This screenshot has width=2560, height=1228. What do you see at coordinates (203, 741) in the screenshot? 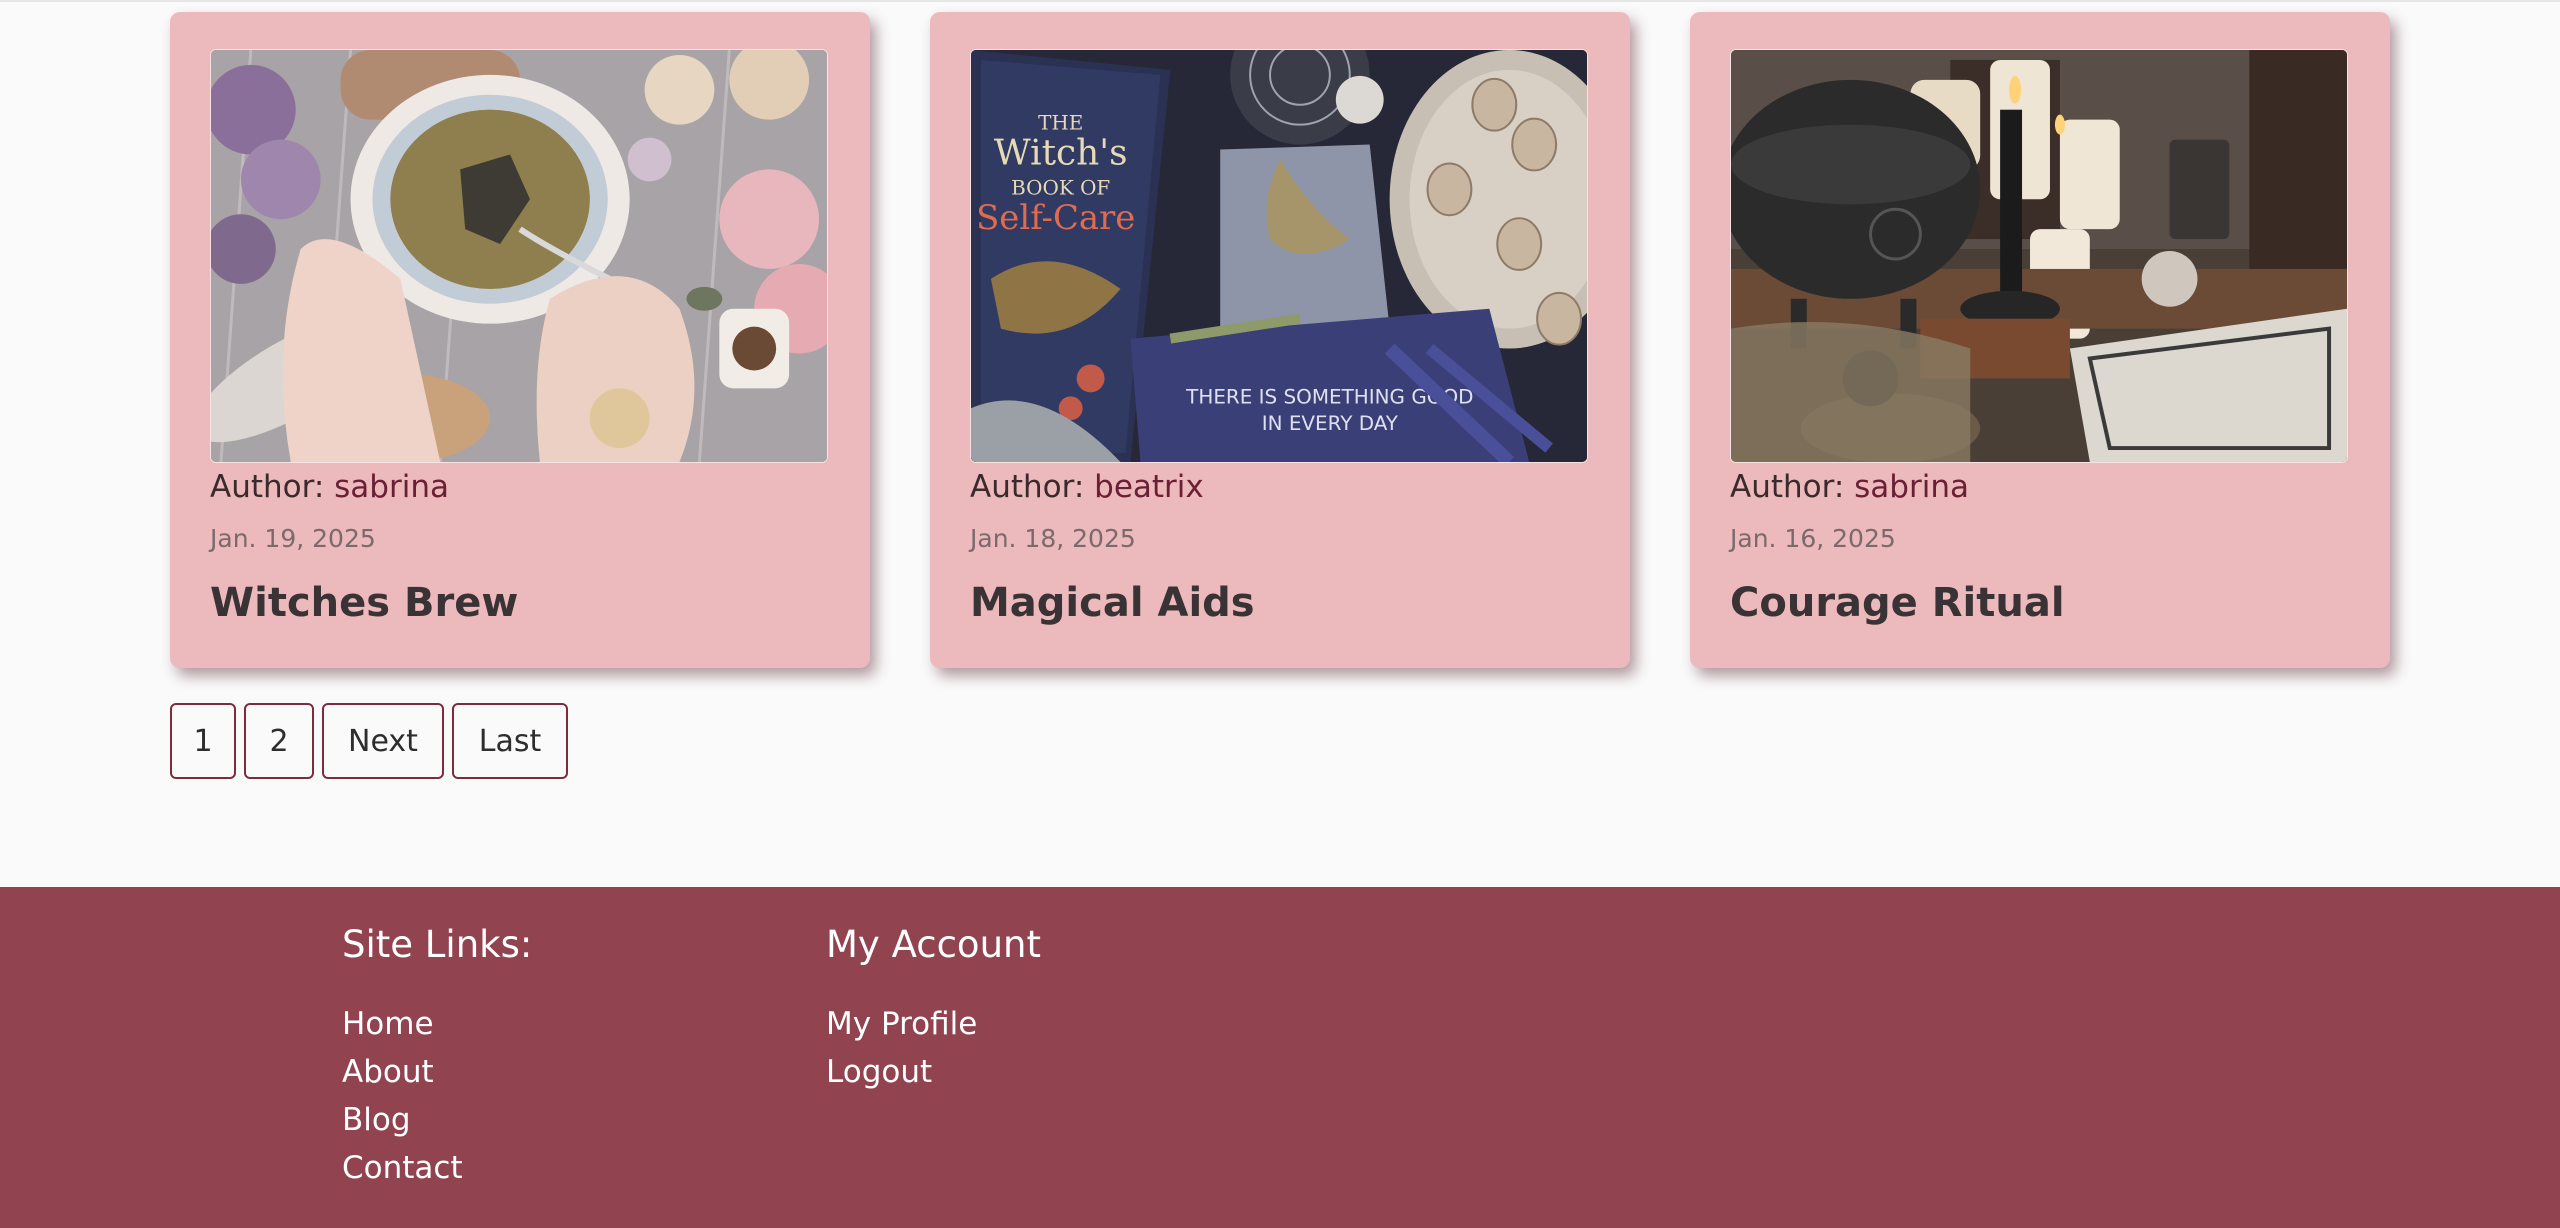
I see `page-1-button: 1` at bounding box center [203, 741].